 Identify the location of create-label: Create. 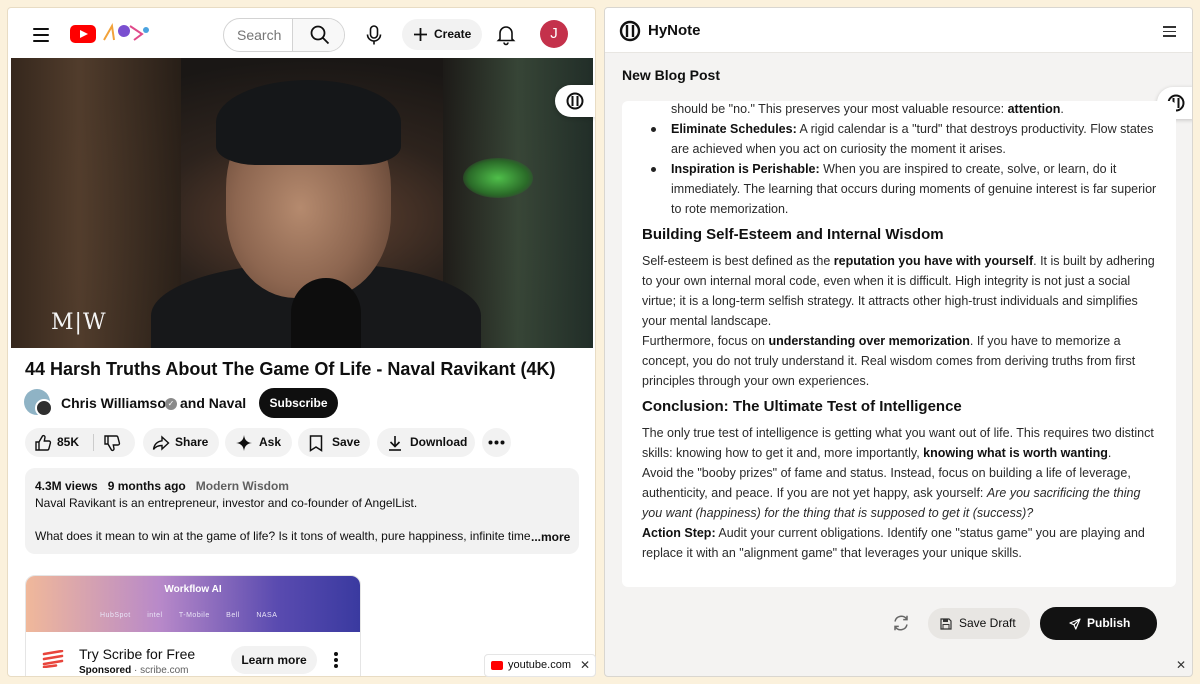
(453, 34).